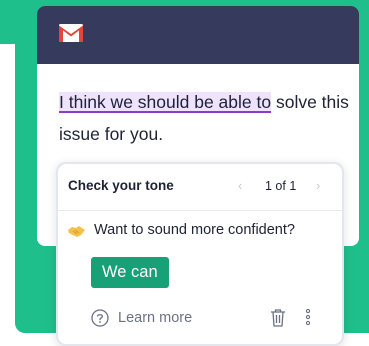 The width and height of the screenshot is (369, 346). I want to click on pager-next-button: ›, so click(318, 185).